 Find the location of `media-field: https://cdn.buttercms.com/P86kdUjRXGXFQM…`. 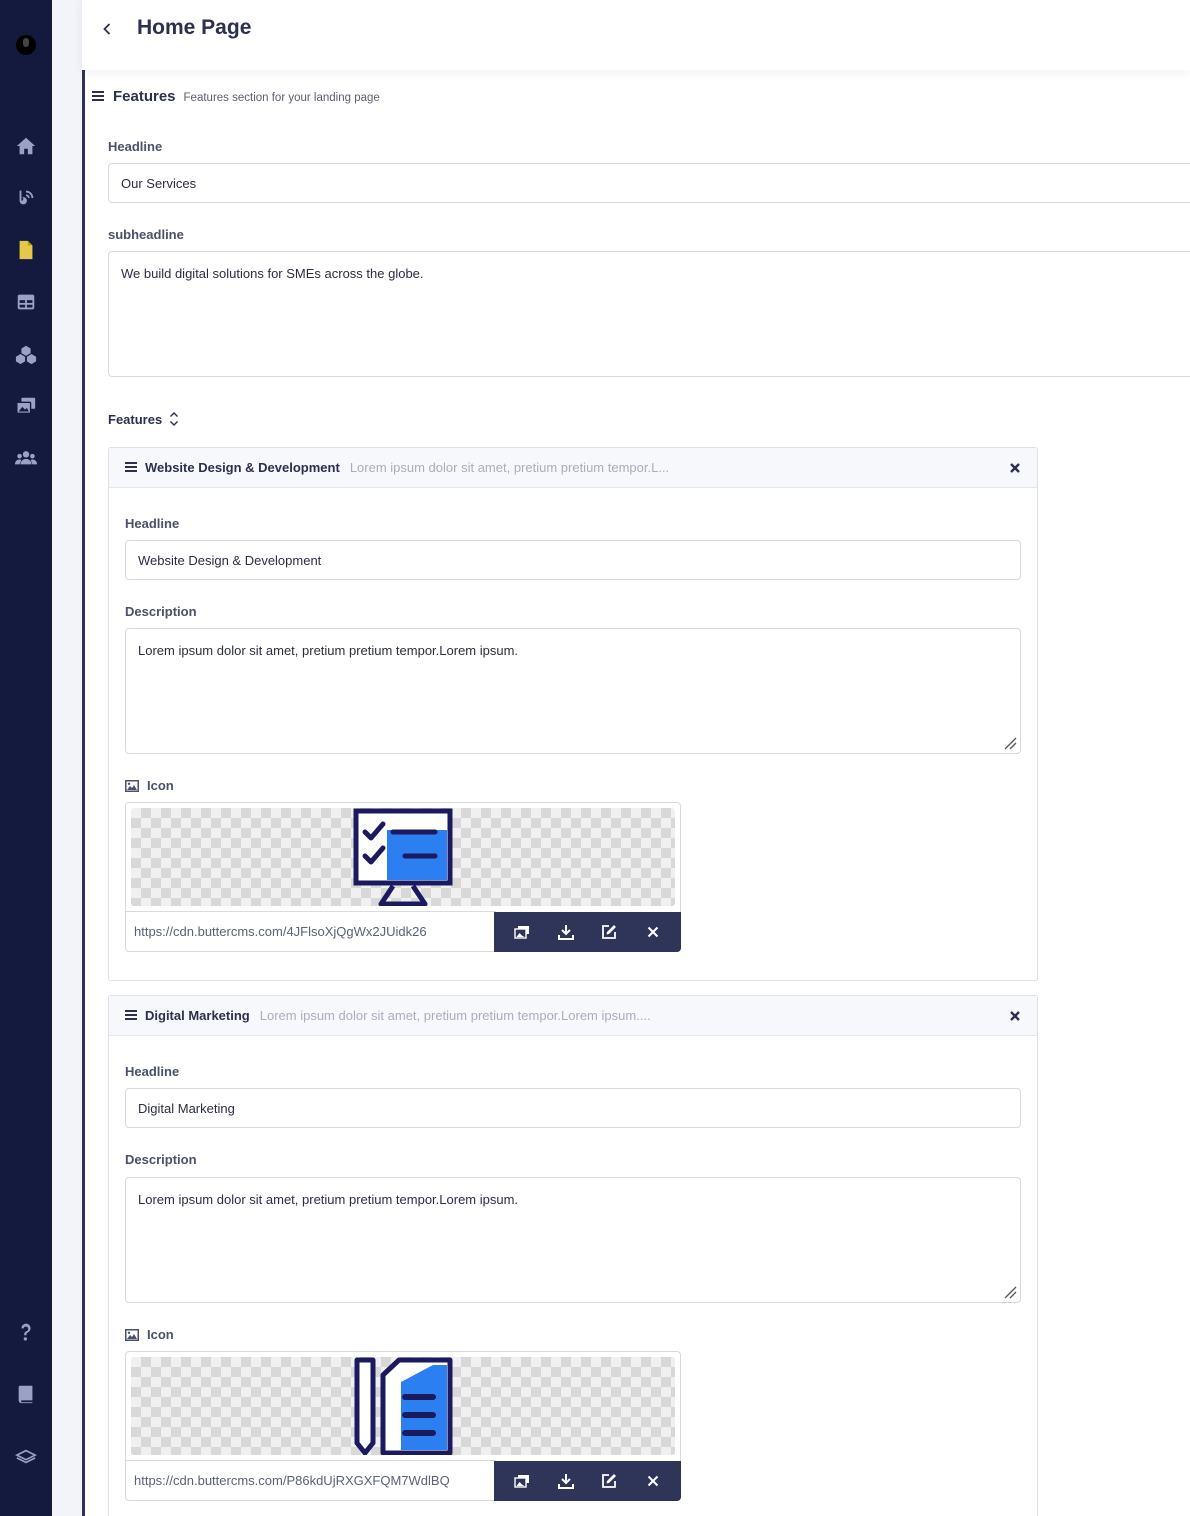

media-field: https://cdn.buttercms.com/P86kdUjRXGXFQM… is located at coordinates (403, 1426).